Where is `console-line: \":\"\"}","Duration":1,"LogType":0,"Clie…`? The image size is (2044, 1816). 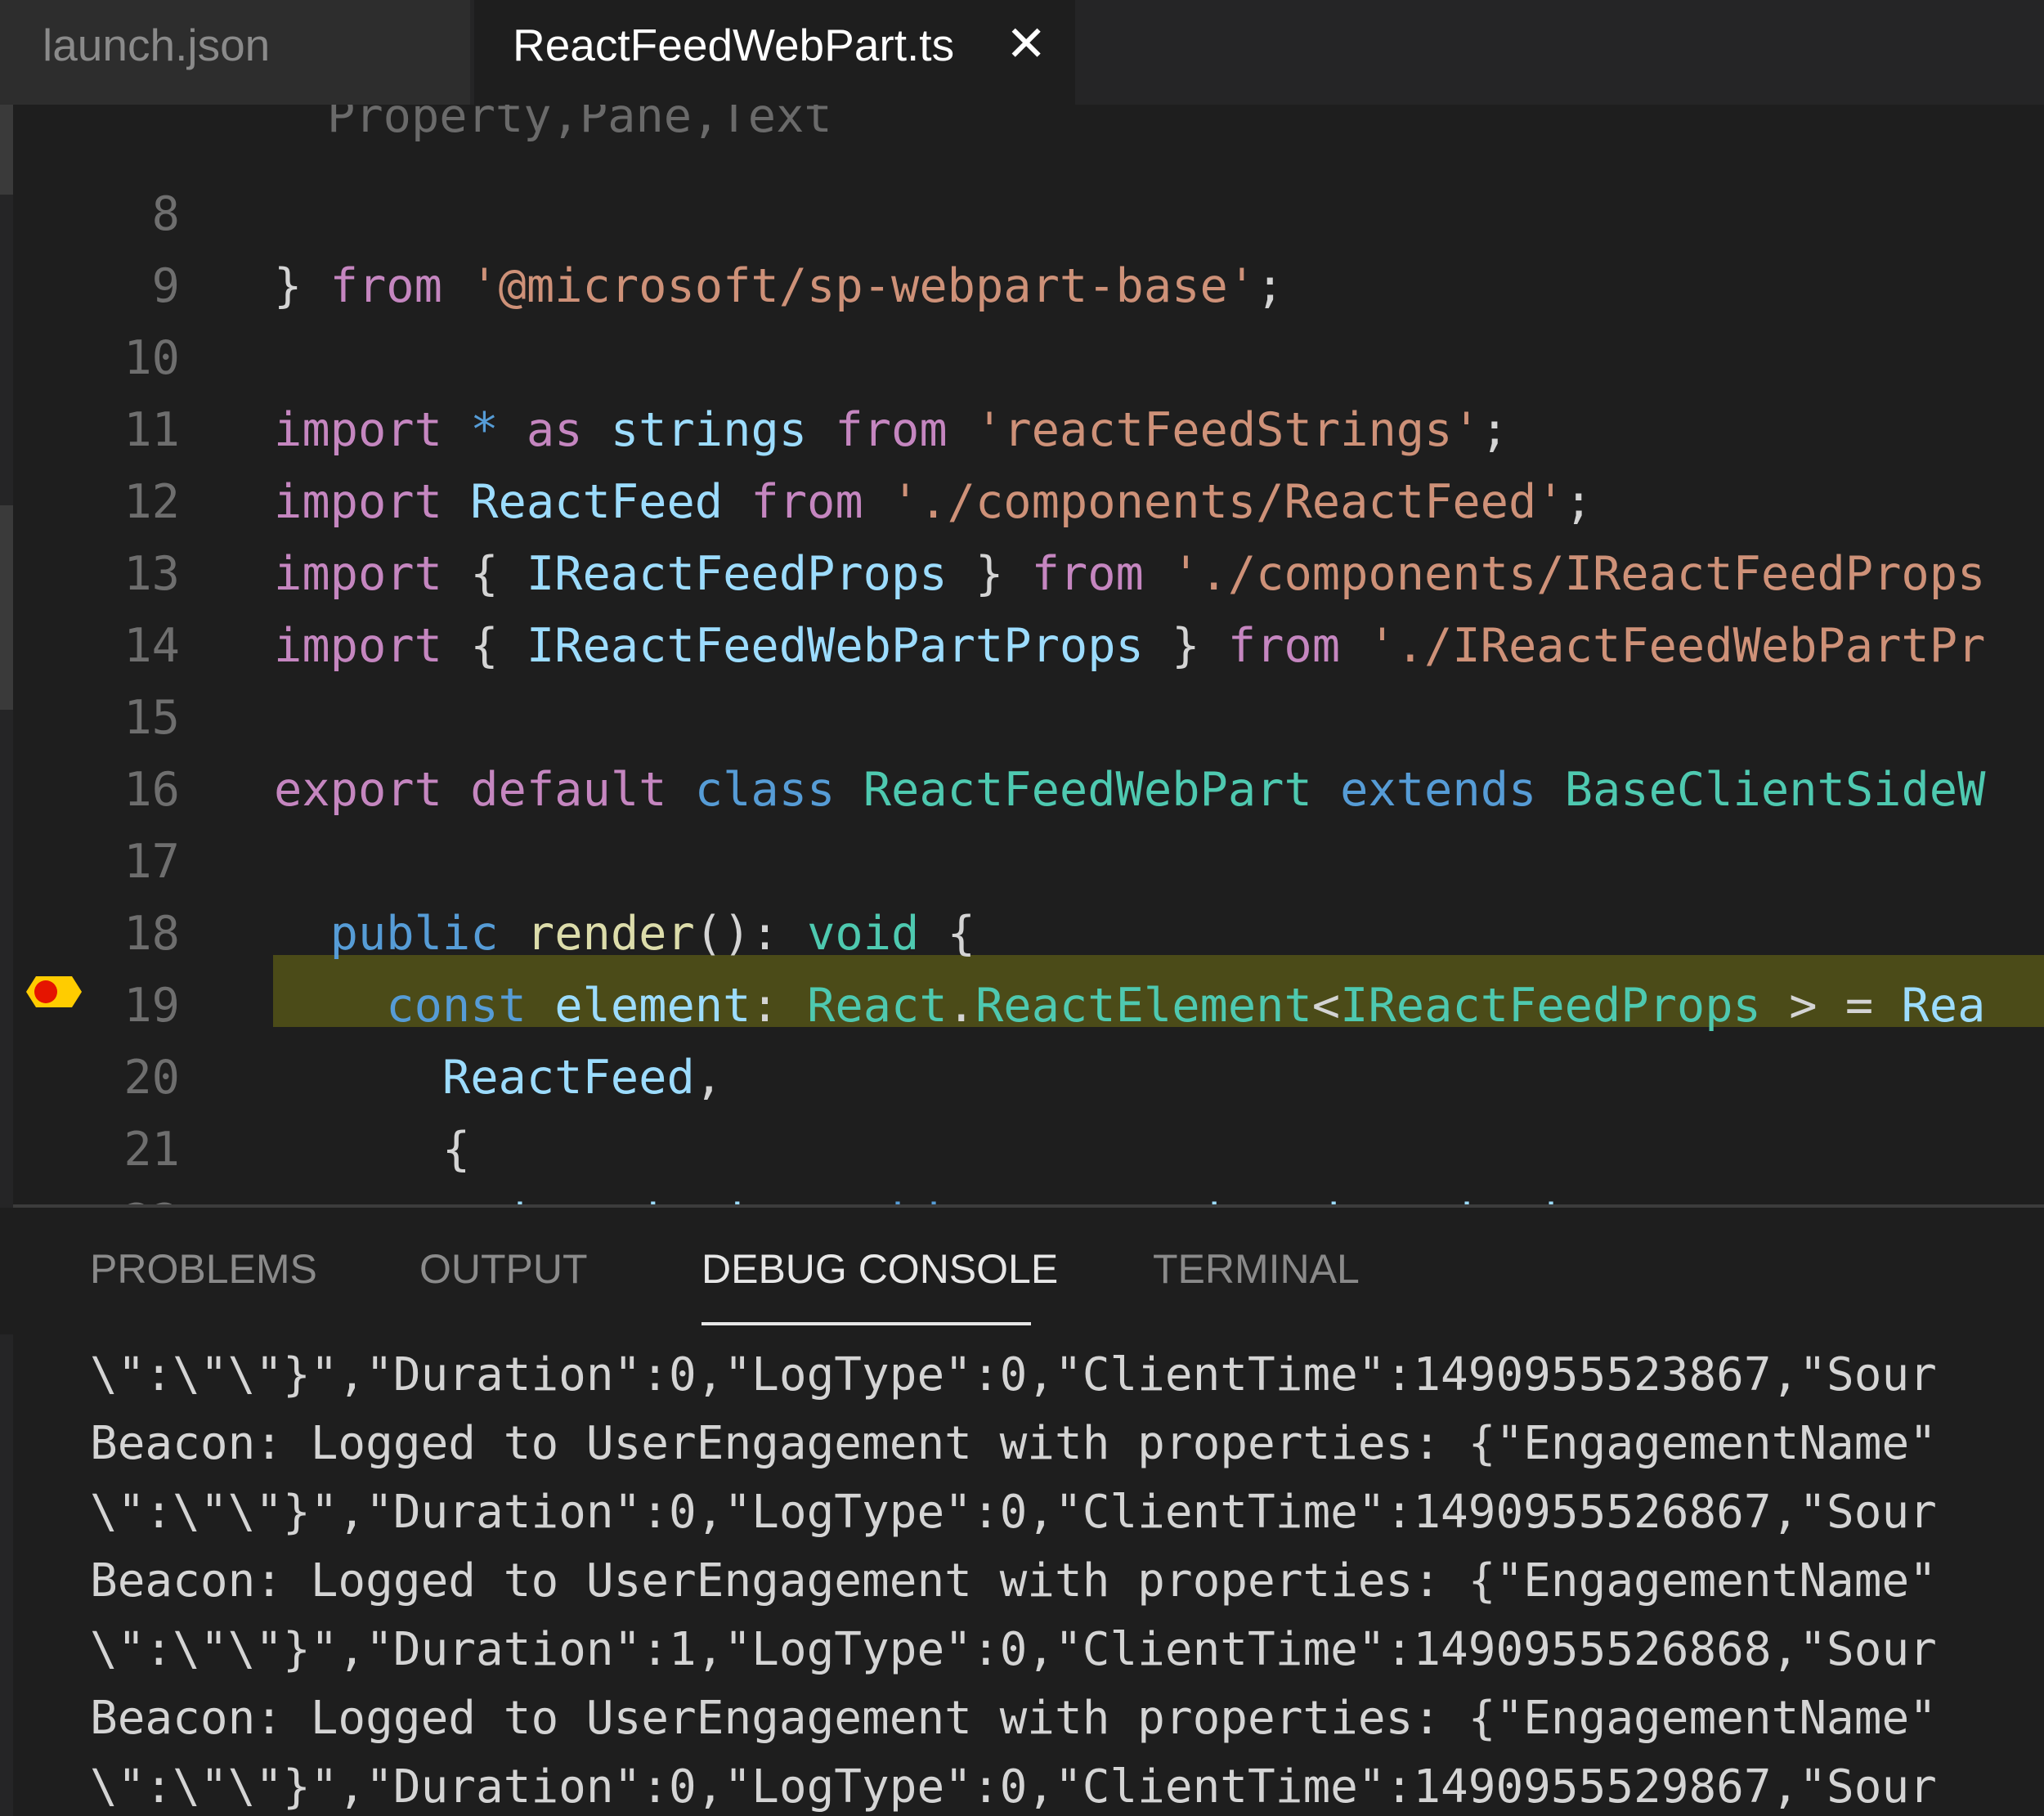 console-line: \":\"\"}","Duration":1,"LogType":0,"Clie… is located at coordinates (1014, 1650).